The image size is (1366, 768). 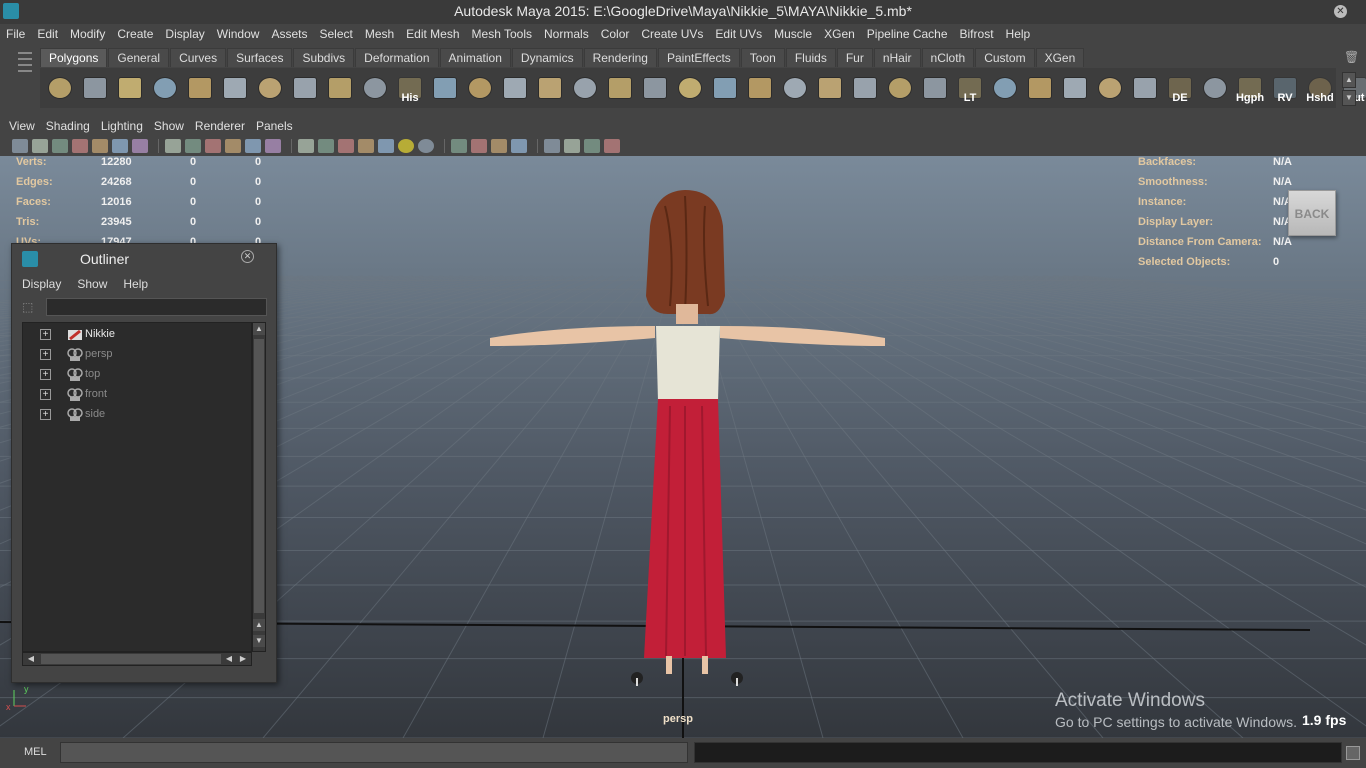 I want to click on scroll-thumb-horizontal, so click(x=131, y=659).